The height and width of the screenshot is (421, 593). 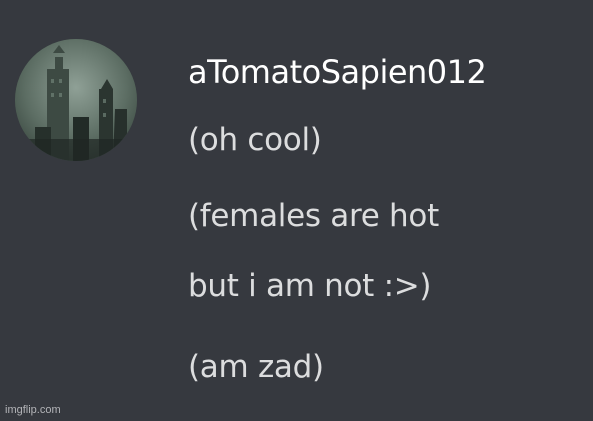 I want to click on message-line: (oh cool), so click(x=255, y=140).